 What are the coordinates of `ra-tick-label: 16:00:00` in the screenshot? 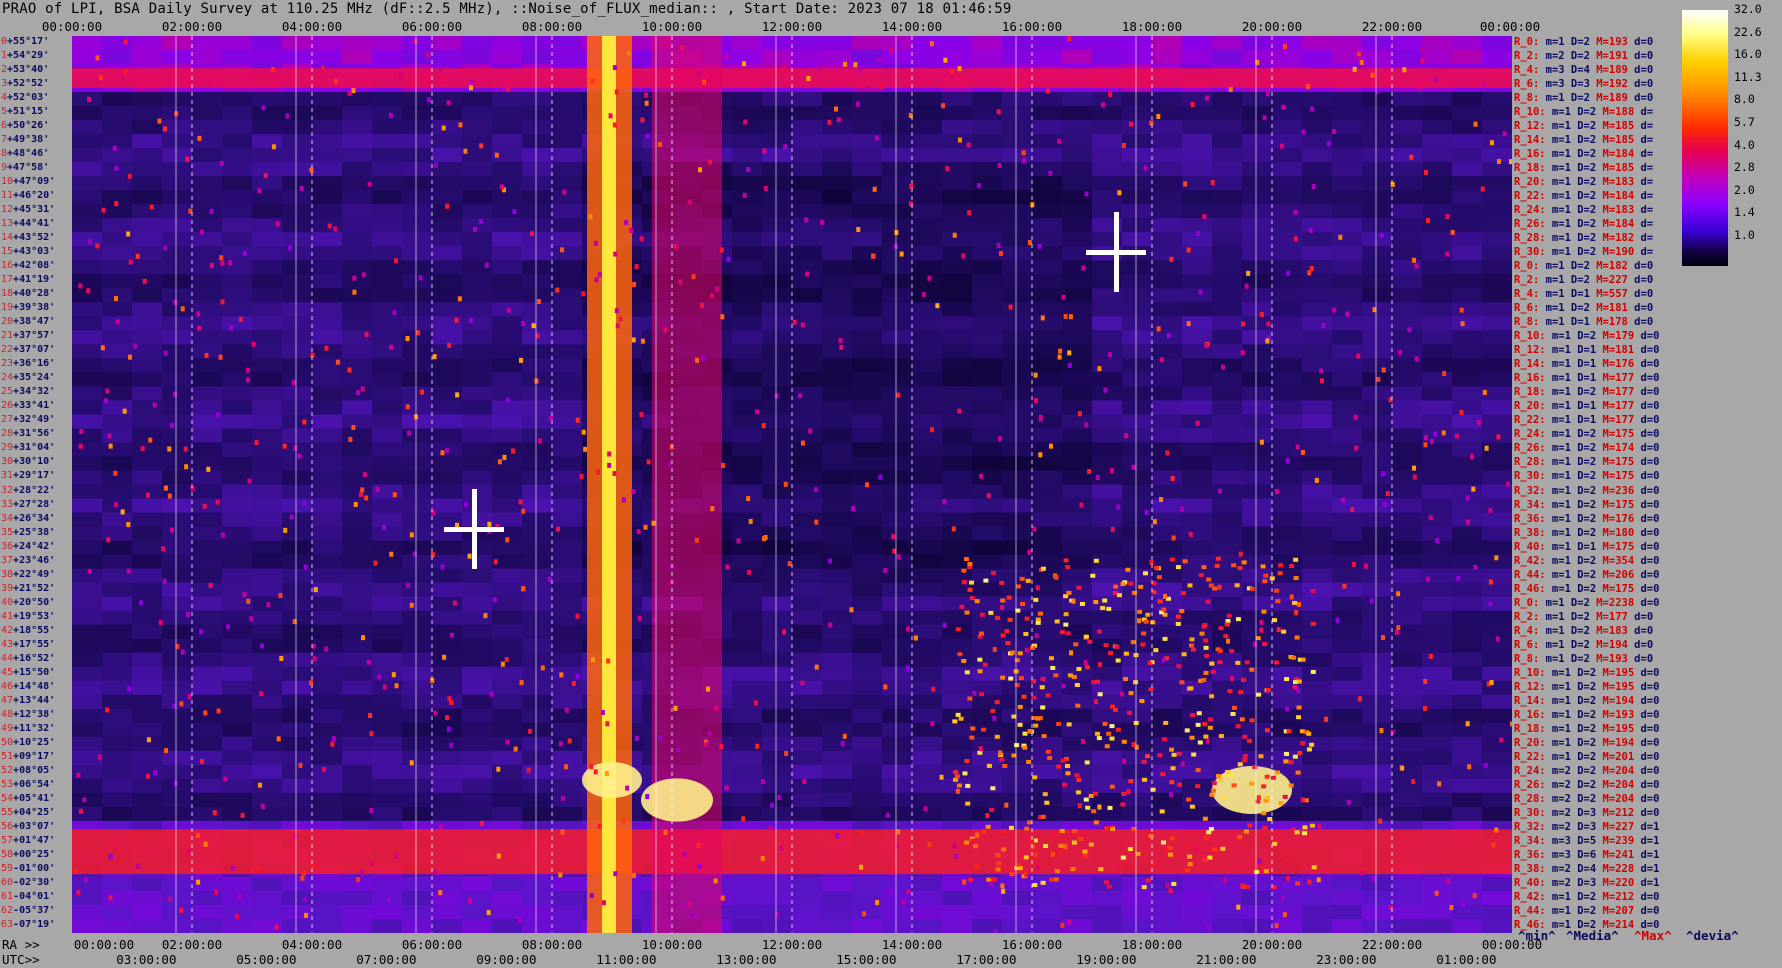 It's located at (1032, 944).